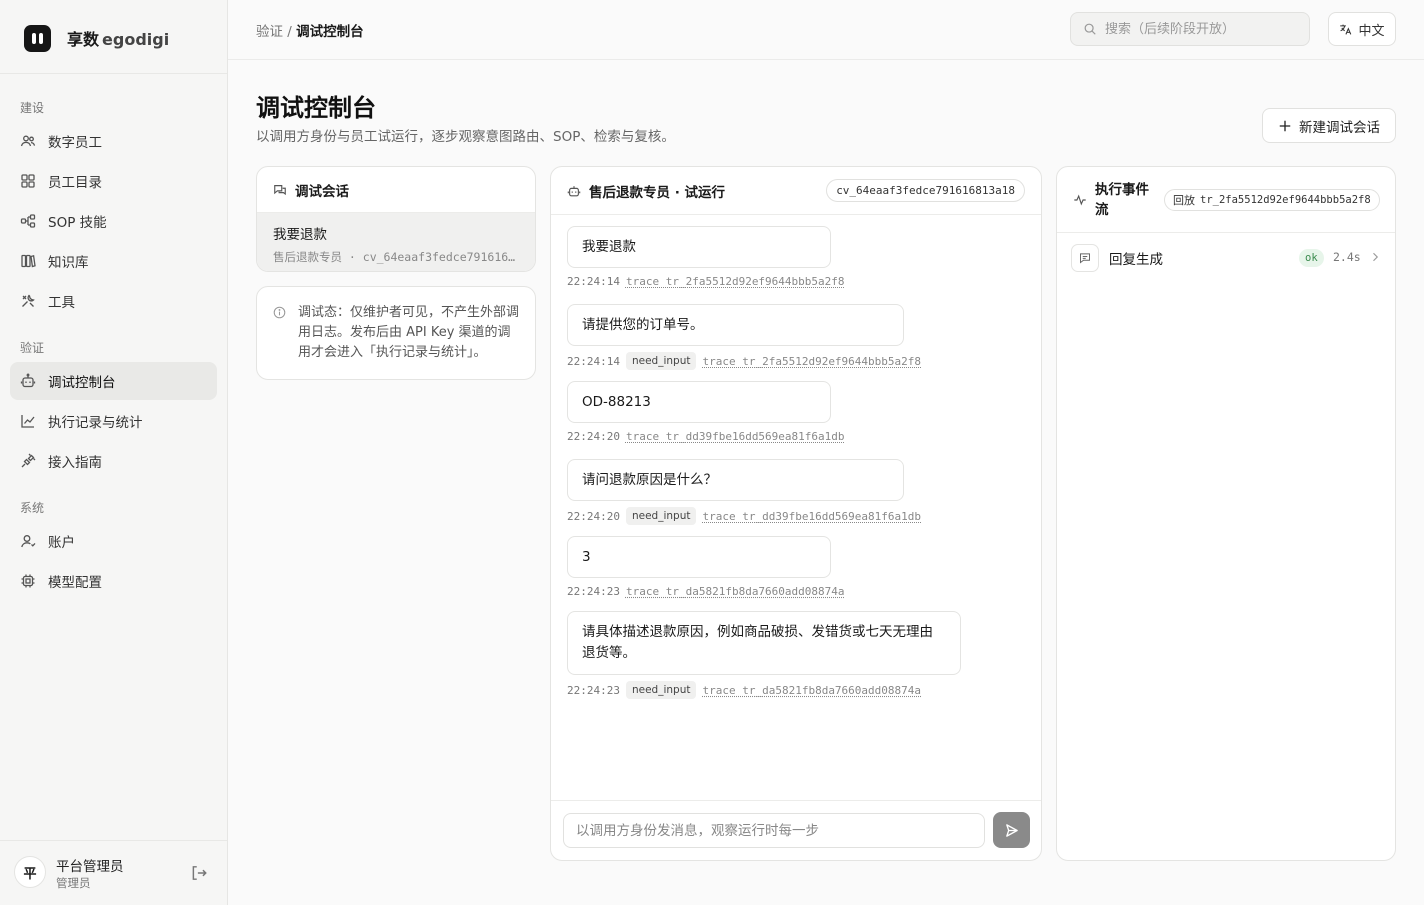  What do you see at coordinates (1080, 199) in the screenshot?
I see `activity-icon` at bounding box center [1080, 199].